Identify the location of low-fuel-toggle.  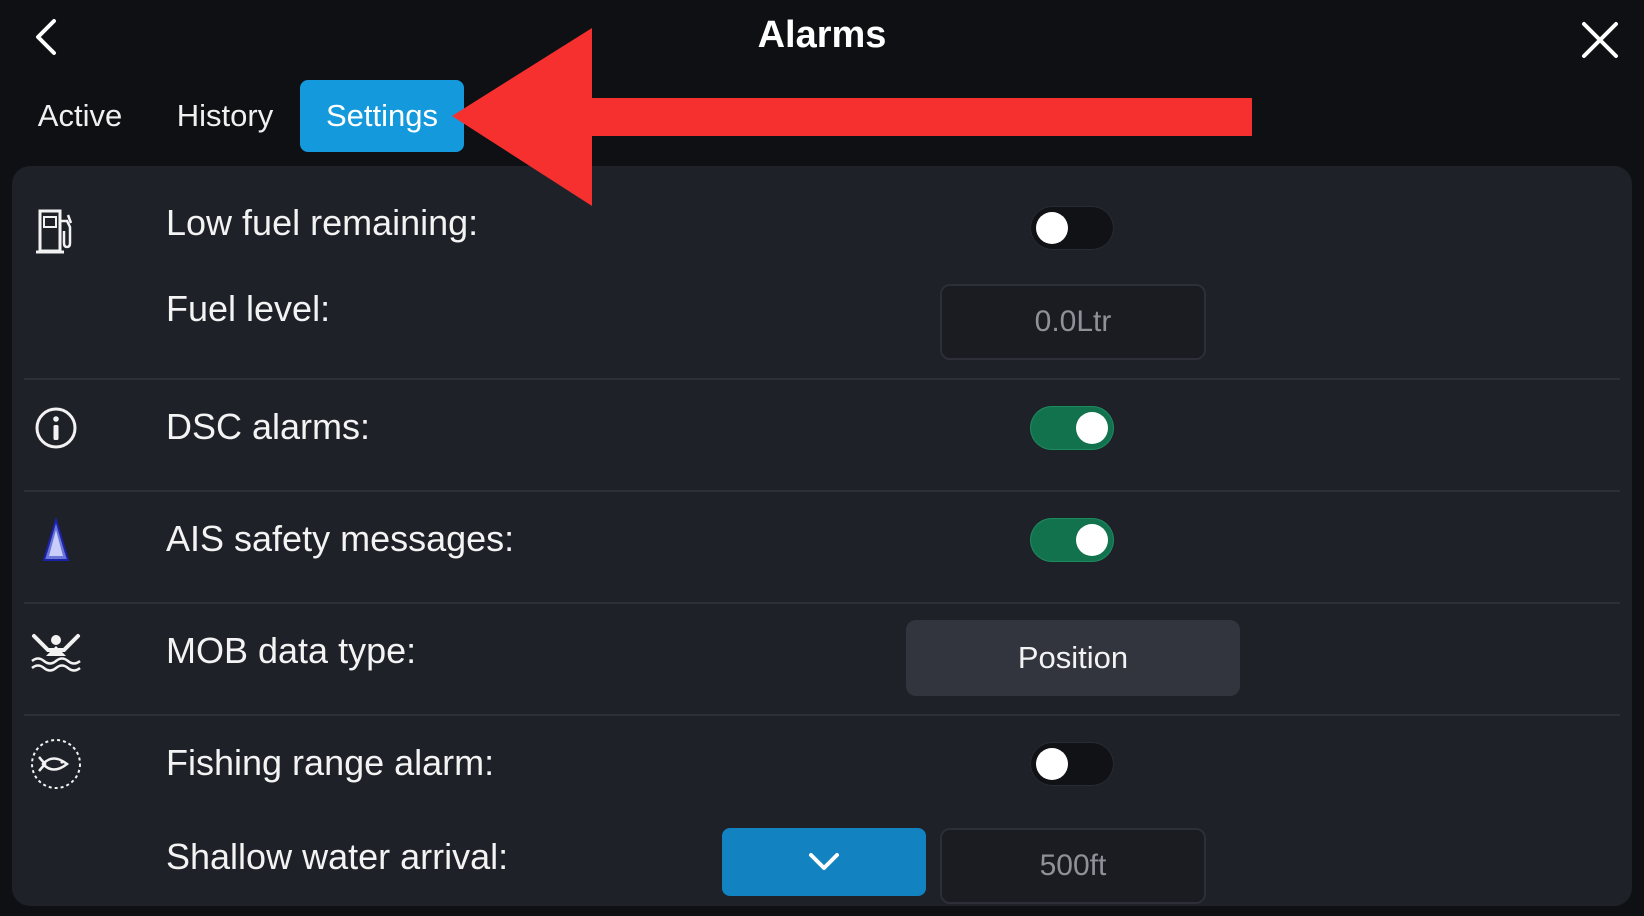
(1072, 228).